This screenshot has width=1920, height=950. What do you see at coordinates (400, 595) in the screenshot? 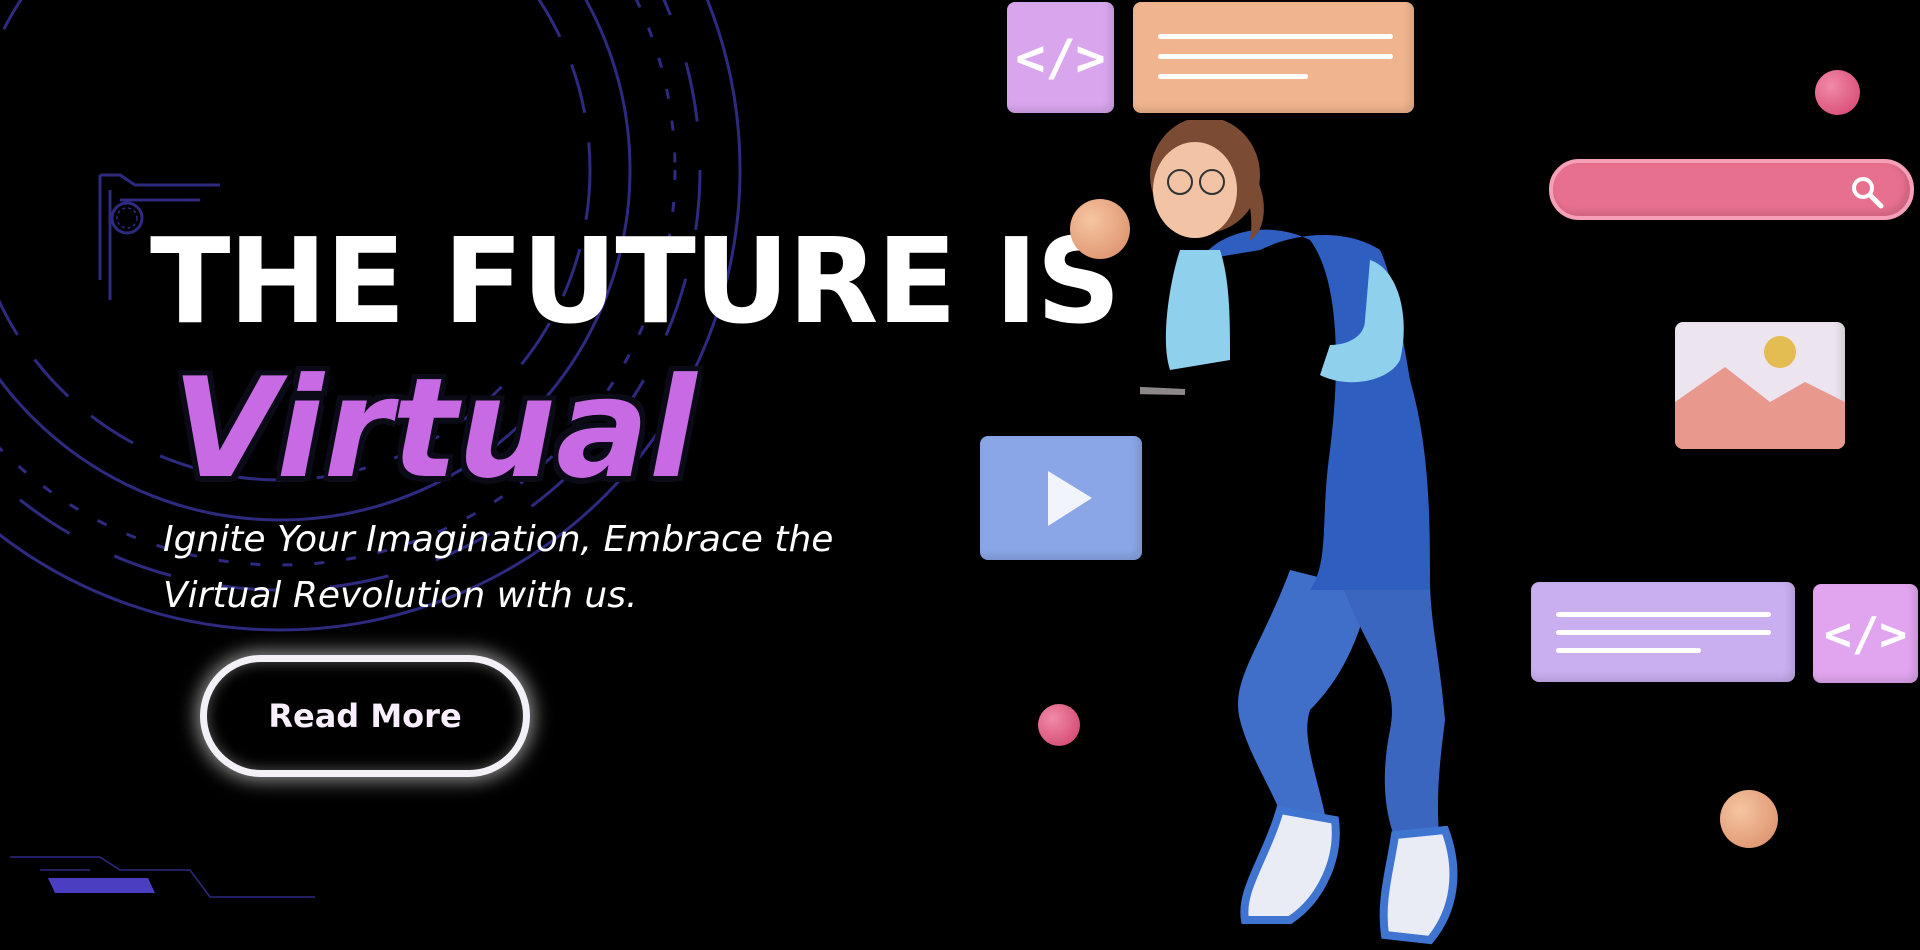
I see `subtitle-line-2: Virtual Revolution with us.` at bounding box center [400, 595].